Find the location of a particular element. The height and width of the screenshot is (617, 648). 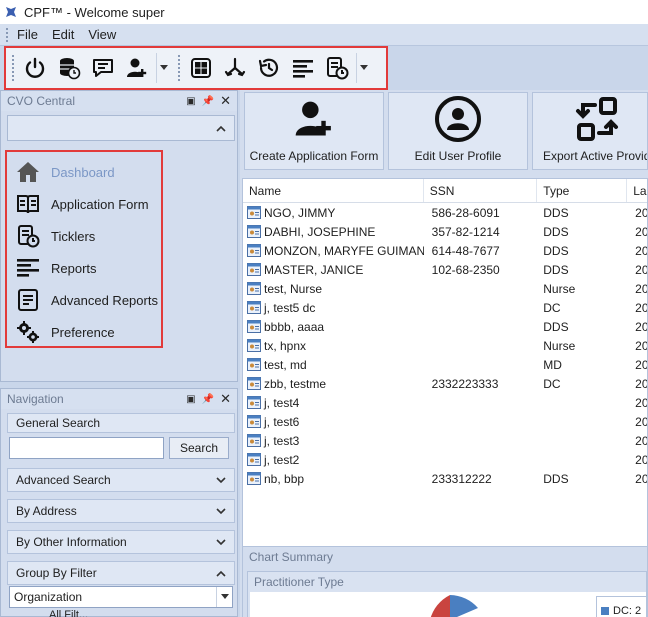

search-input is located at coordinates (86, 448).